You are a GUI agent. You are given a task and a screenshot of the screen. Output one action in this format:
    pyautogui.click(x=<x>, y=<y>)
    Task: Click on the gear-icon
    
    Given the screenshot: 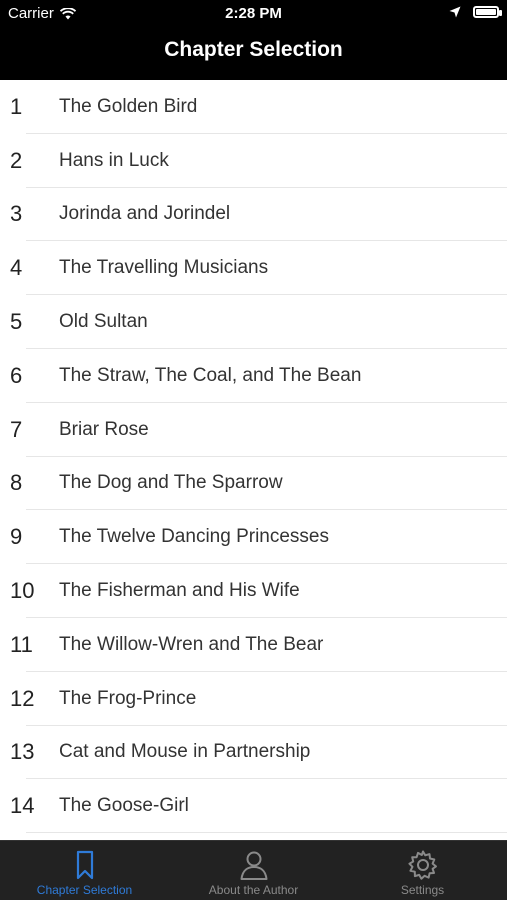 What is the action you would take?
    pyautogui.click(x=422, y=865)
    